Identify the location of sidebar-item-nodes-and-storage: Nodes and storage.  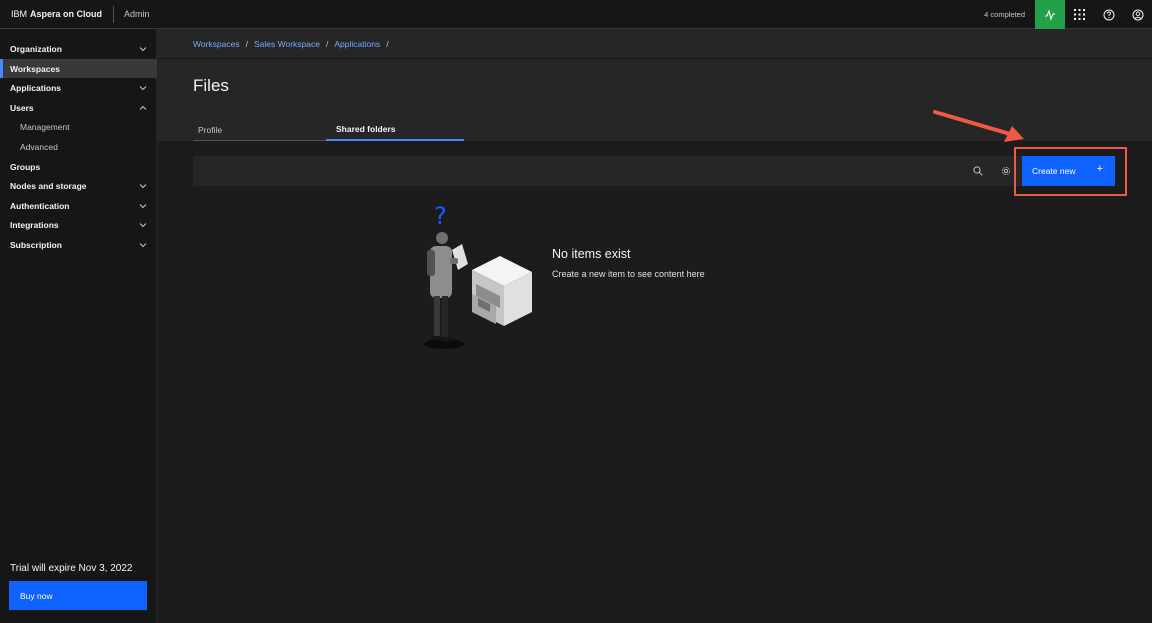
(78, 185).